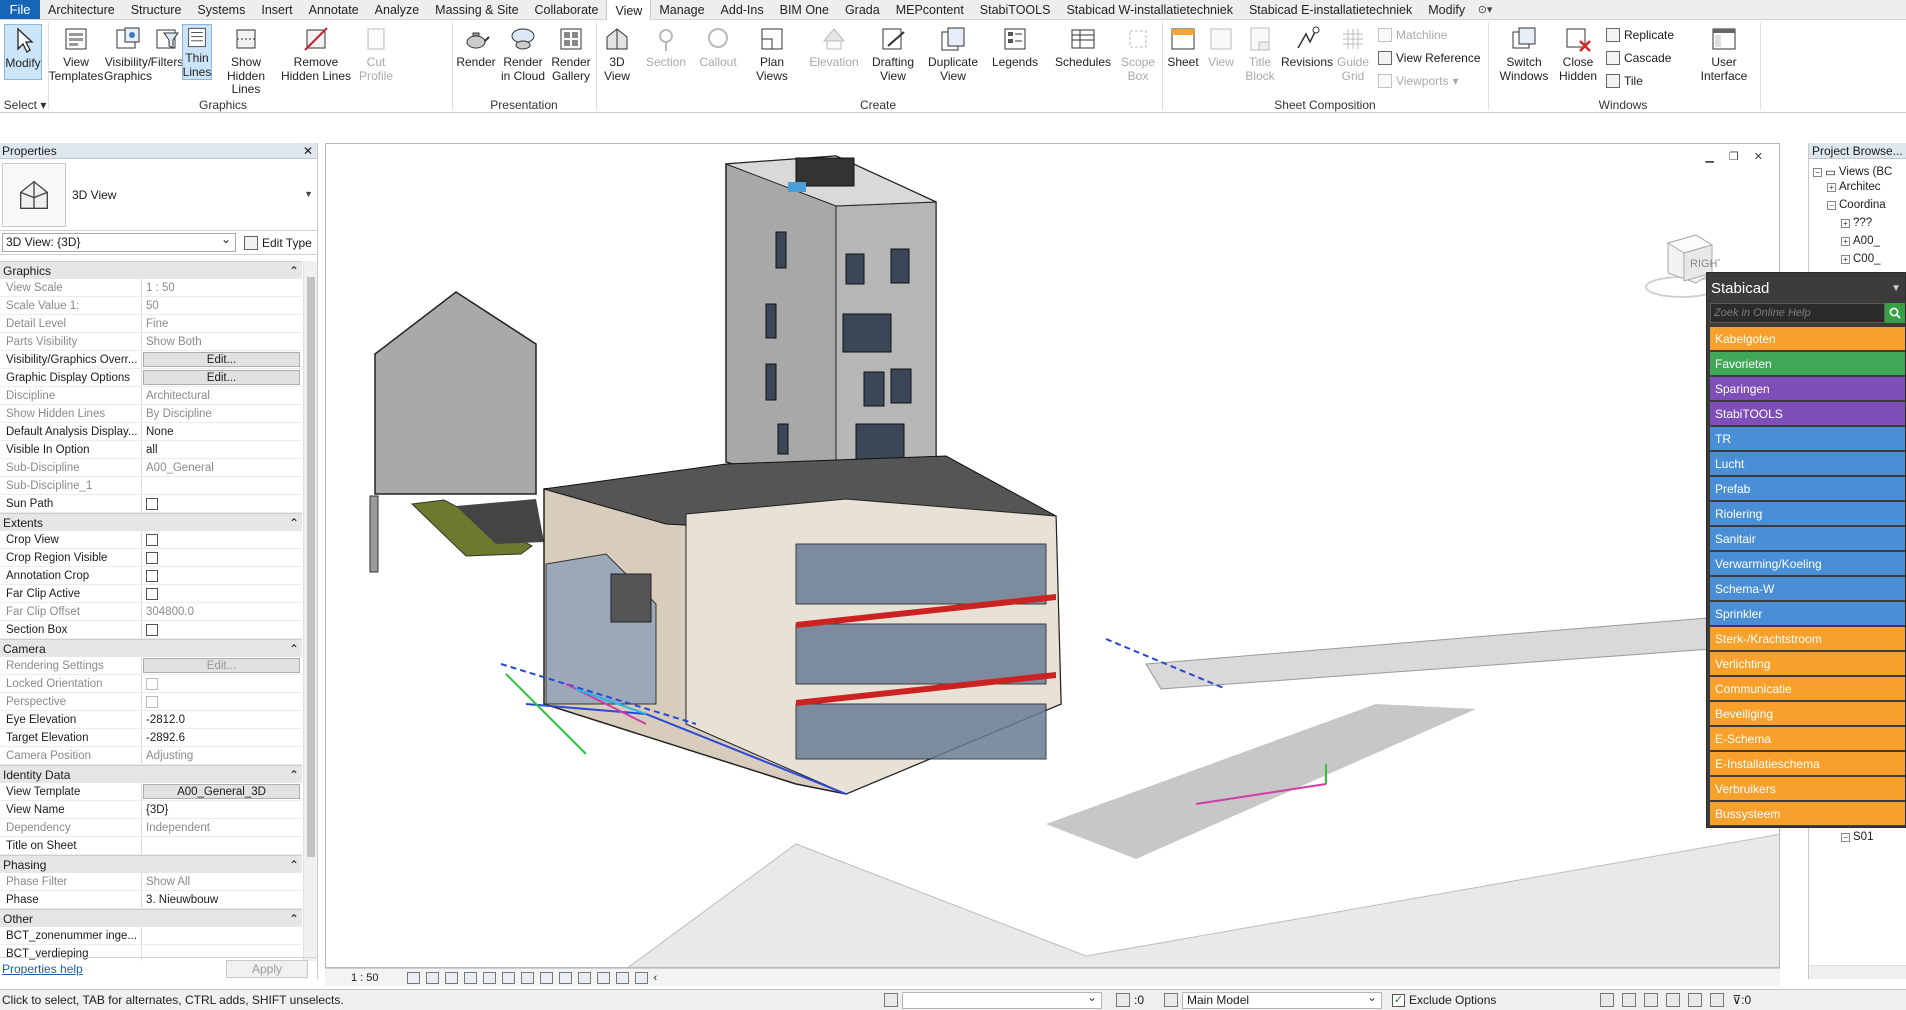  I want to click on stabicad-item-sanitair: Sanitair, so click(1807, 538).